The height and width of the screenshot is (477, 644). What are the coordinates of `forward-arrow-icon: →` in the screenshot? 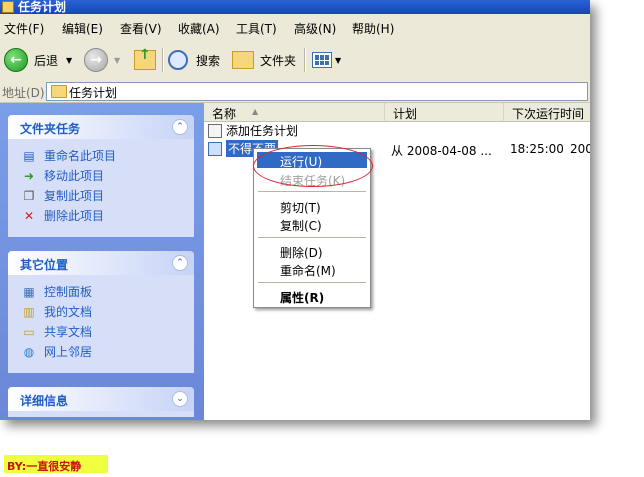 It's located at (96, 60).